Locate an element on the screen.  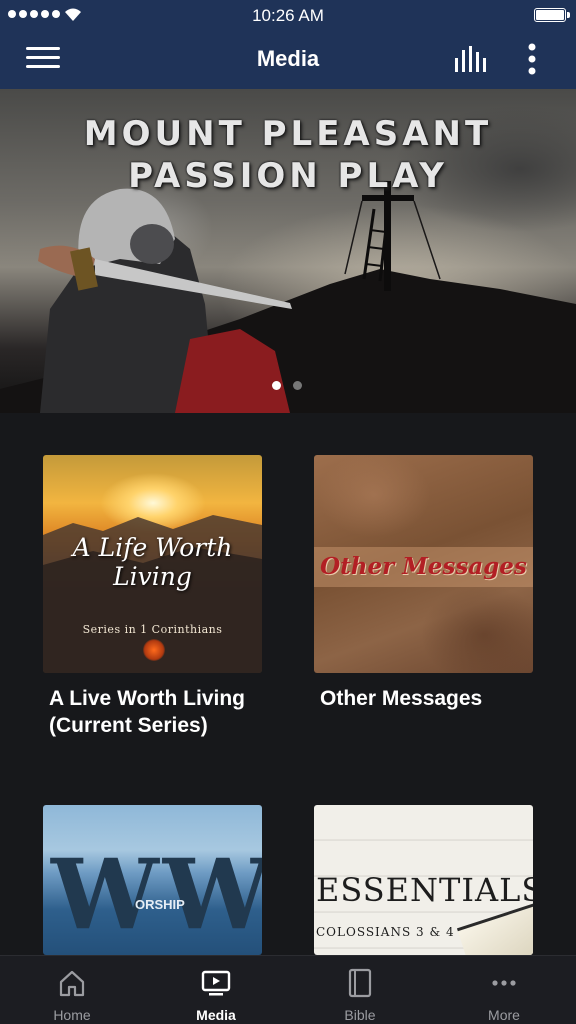
hamburger-menu-icon is located at coordinates (43, 60).